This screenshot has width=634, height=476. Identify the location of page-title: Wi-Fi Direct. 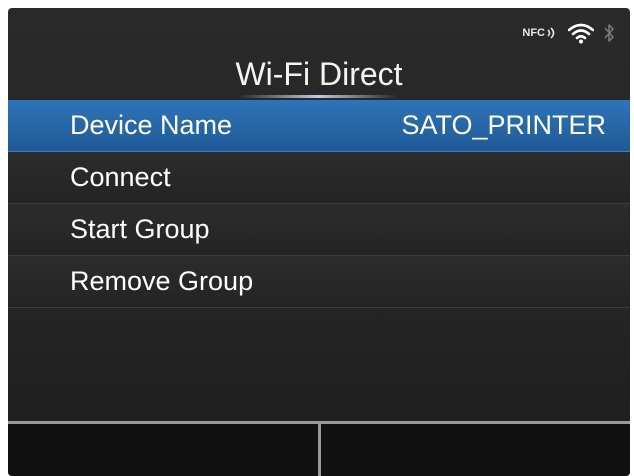
(319, 74).